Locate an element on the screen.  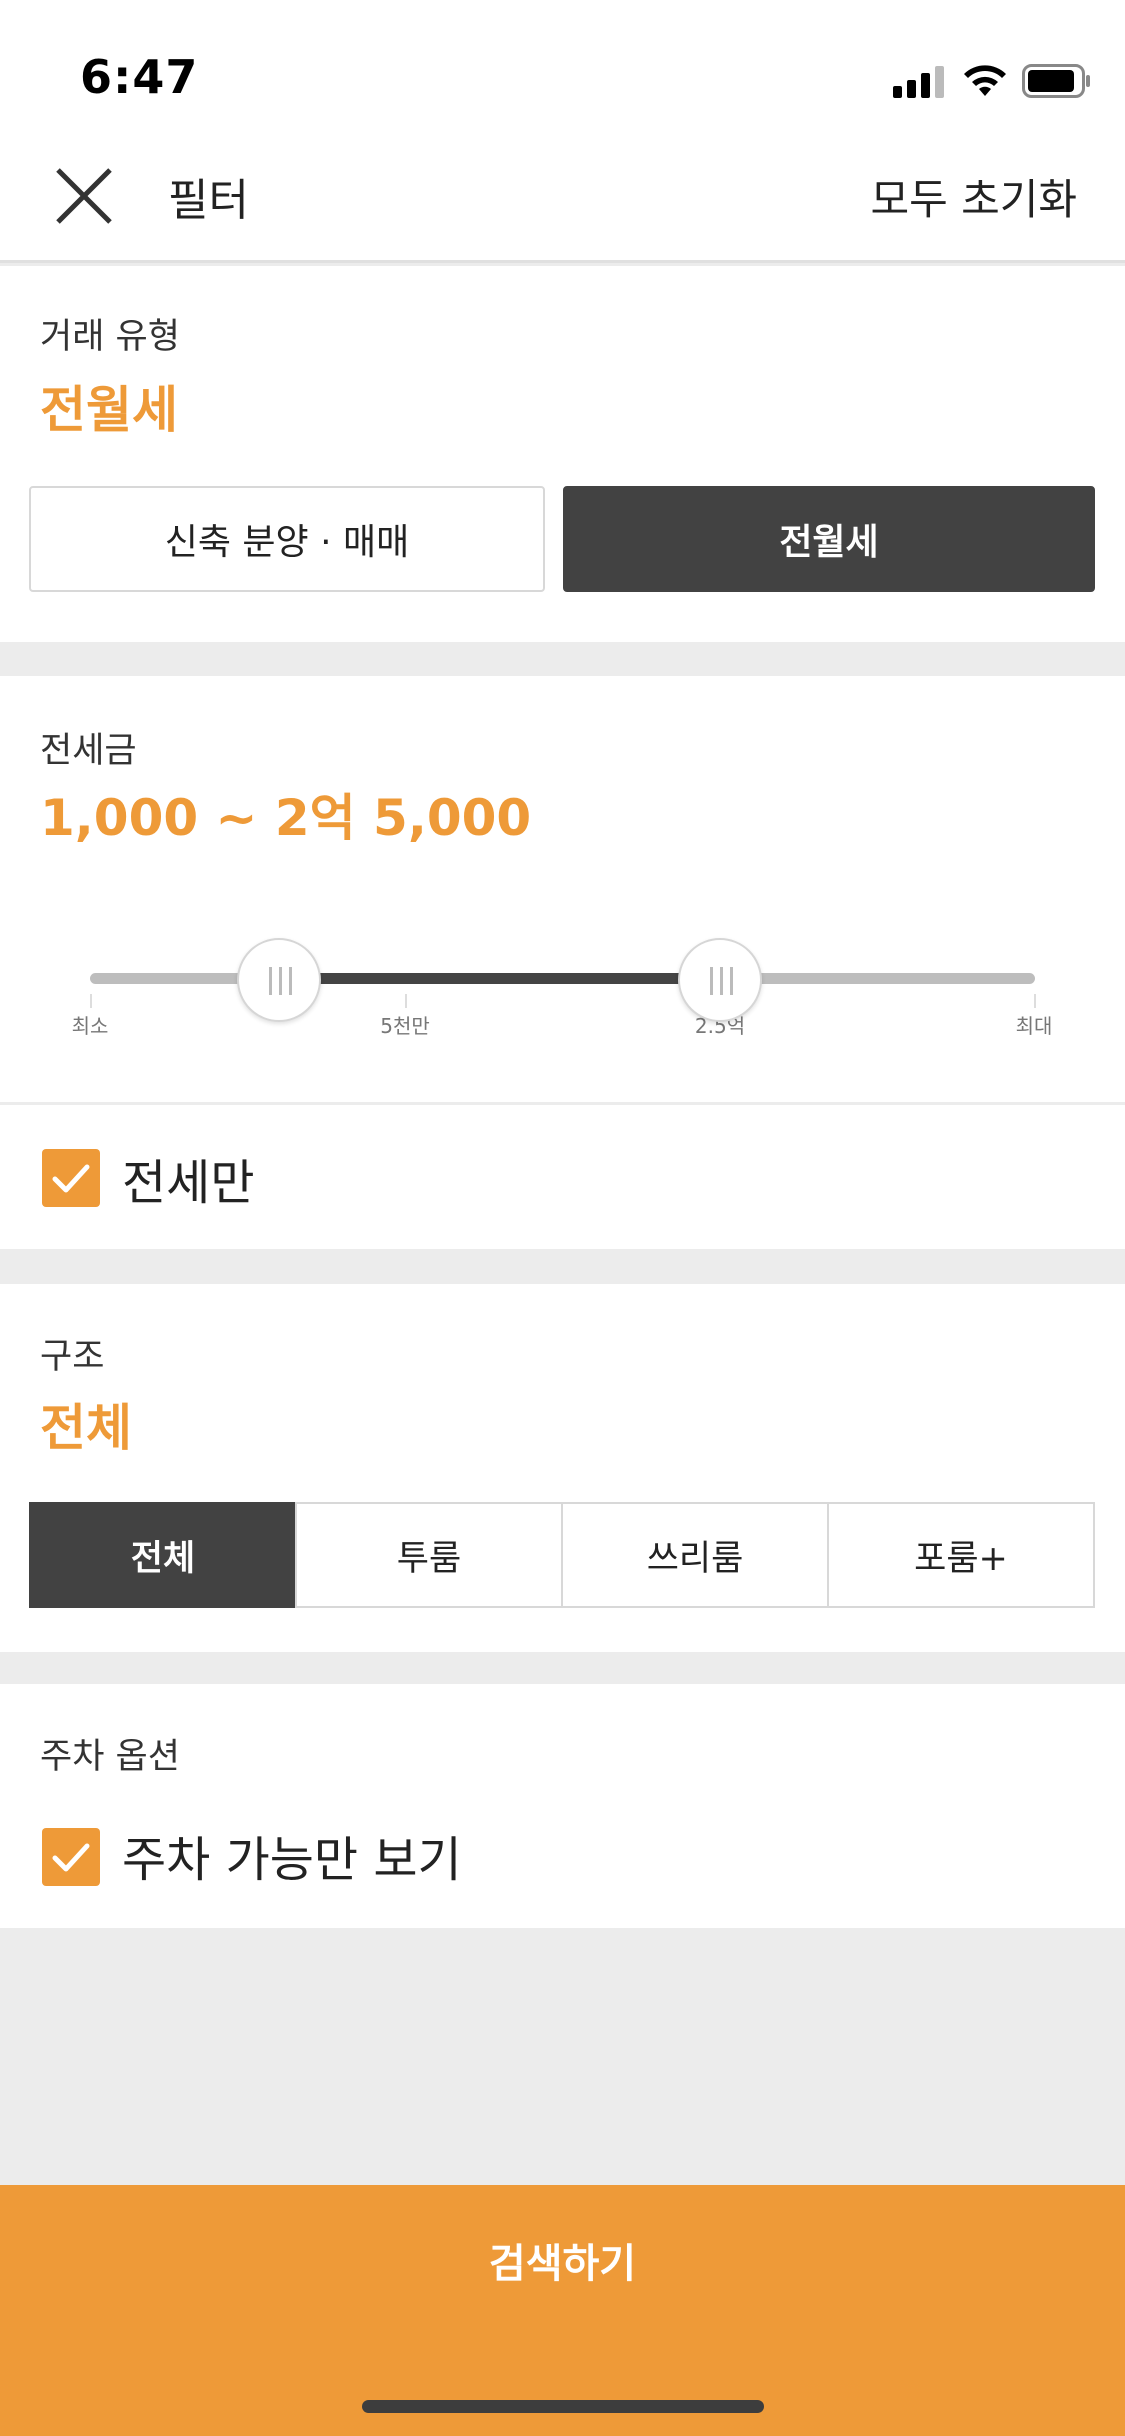
deposit-max-handle is located at coordinates (720, 980).